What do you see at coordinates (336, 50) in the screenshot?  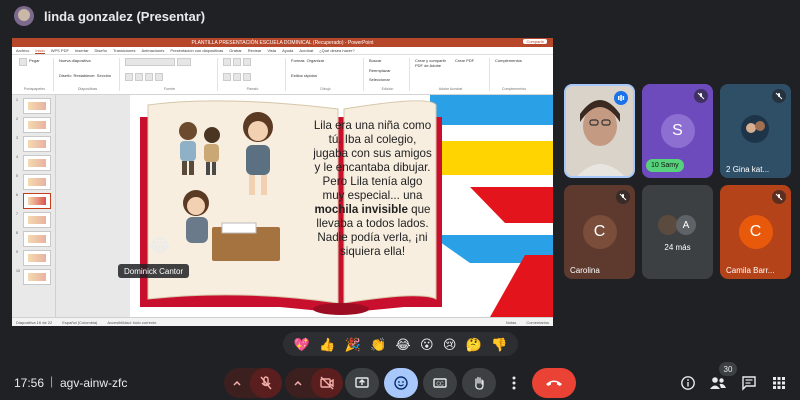 I see `ppt-tell-me: ¿Qué desea hacer?` at bounding box center [336, 50].